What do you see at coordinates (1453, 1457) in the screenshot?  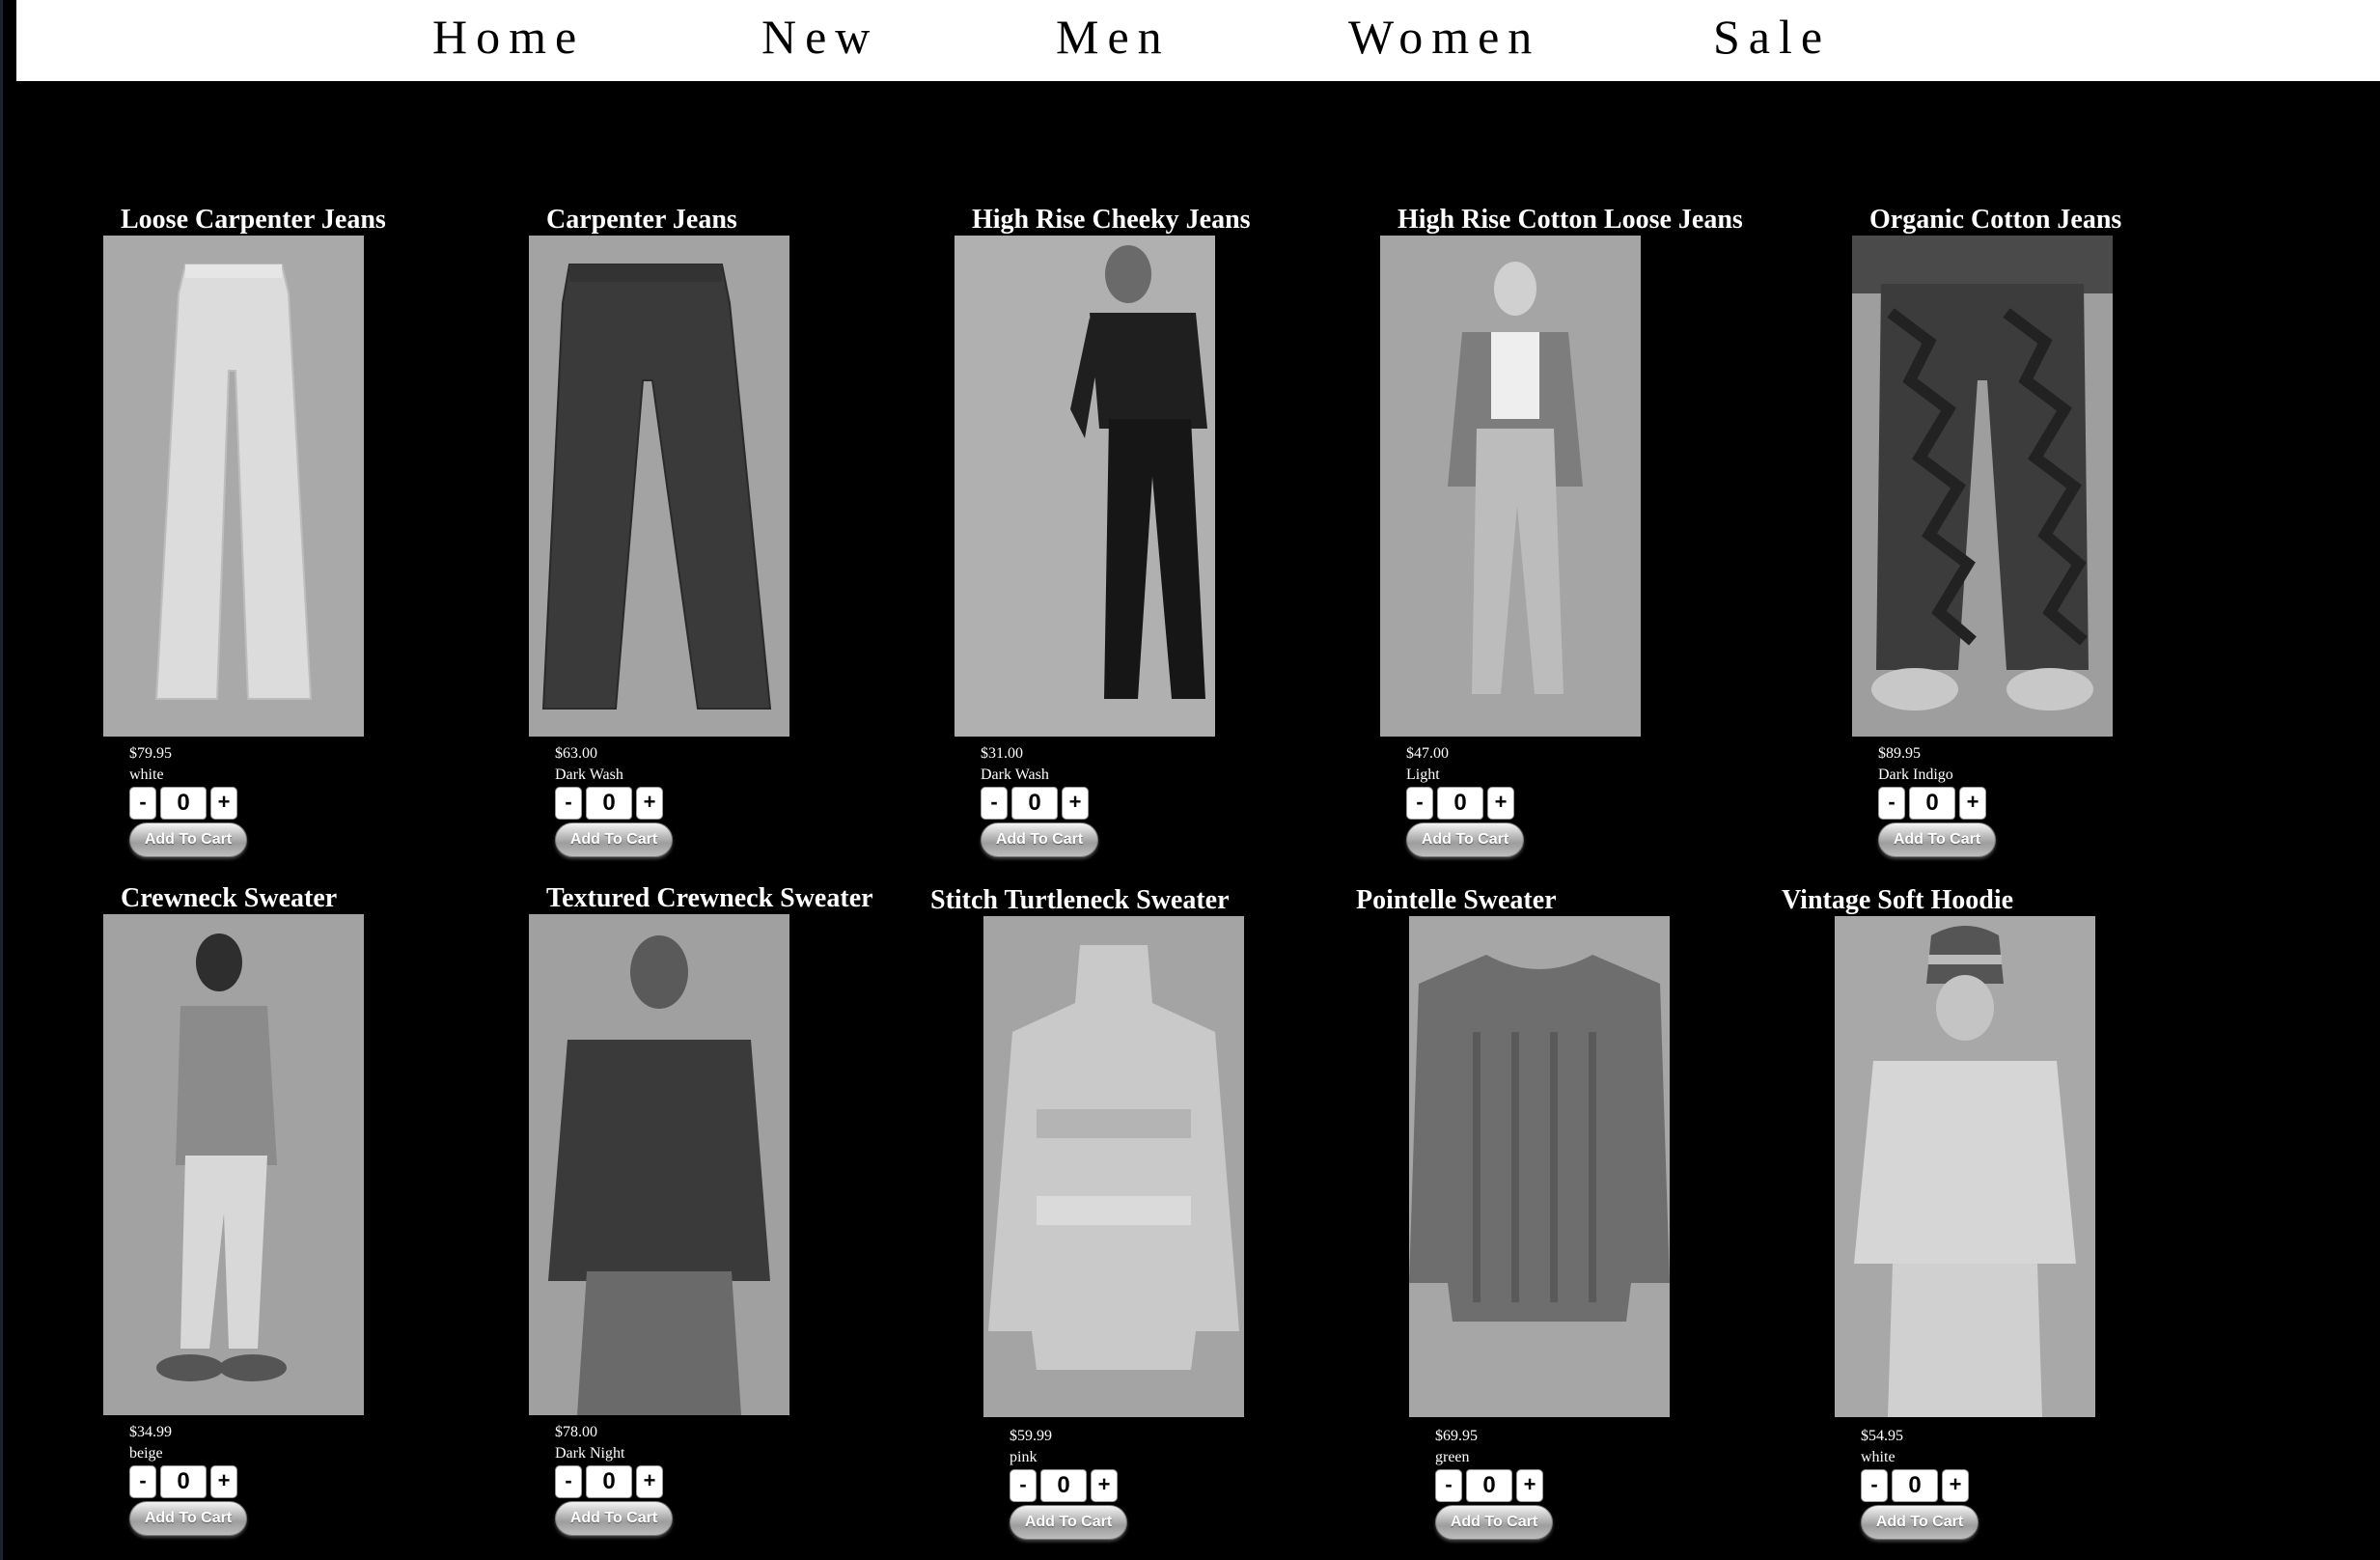 I see `product-color: green` at bounding box center [1453, 1457].